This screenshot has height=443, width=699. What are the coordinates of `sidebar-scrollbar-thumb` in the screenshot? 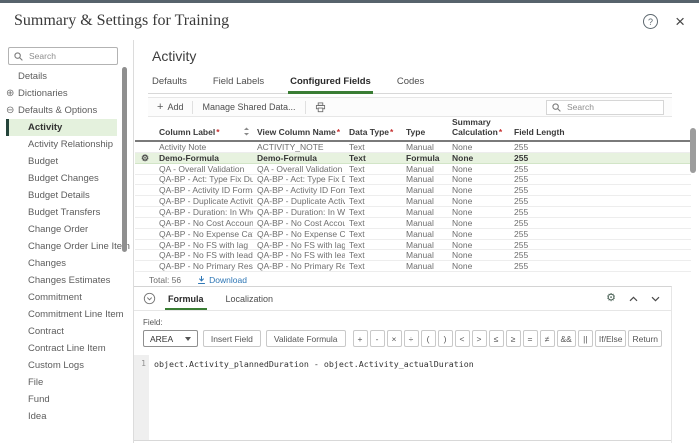 It's located at (124, 159).